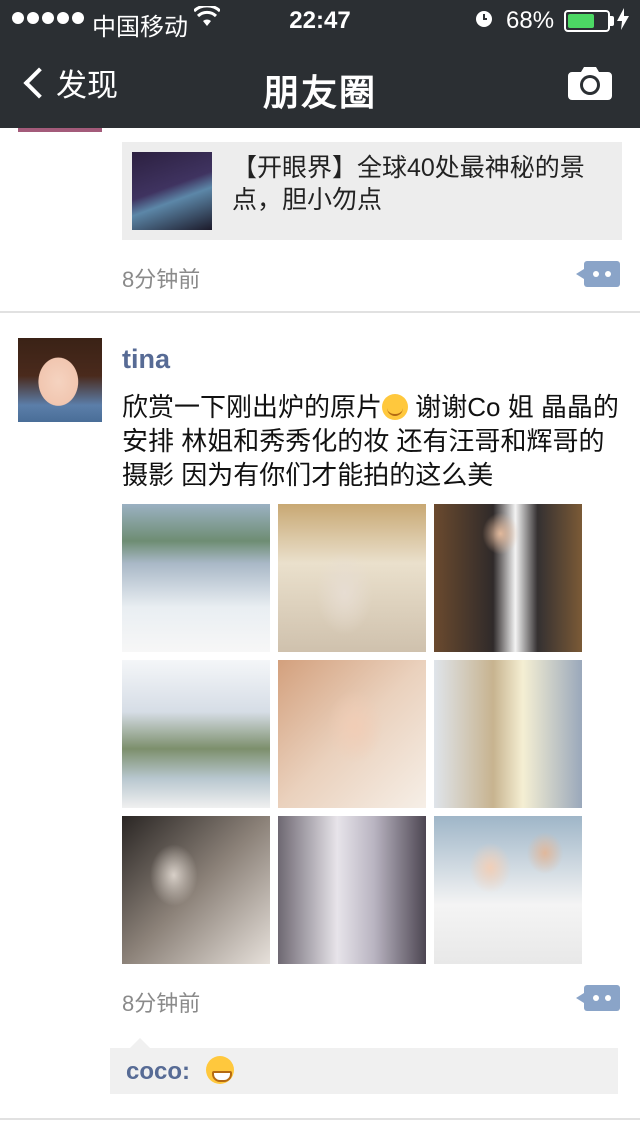  Describe the element at coordinates (154, 1071) in the screenshot. I see `comment-author-name: coco` at that location.